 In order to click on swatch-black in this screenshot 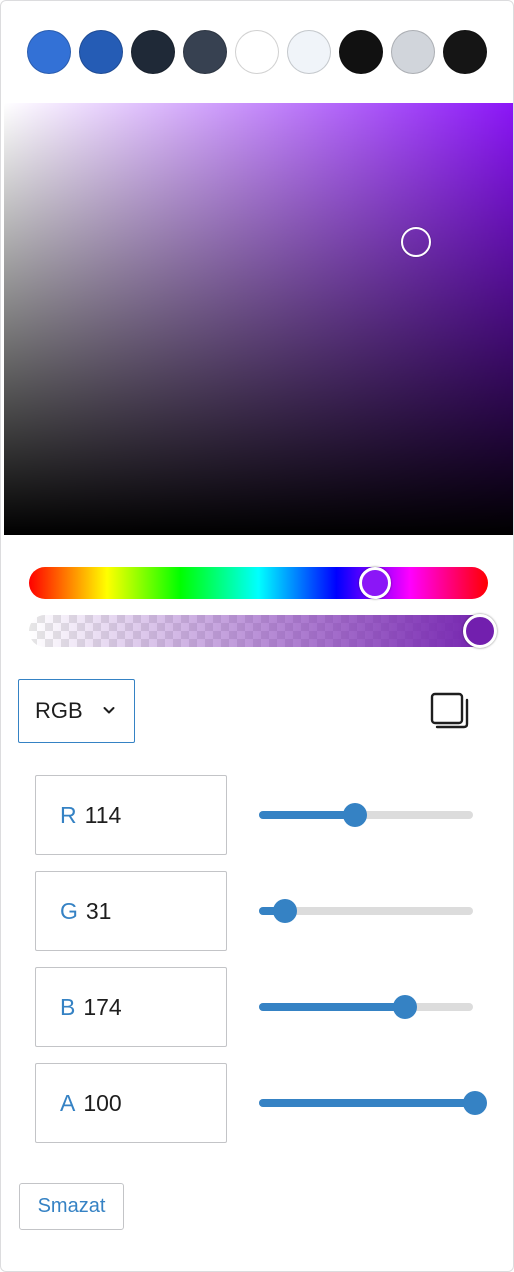, I will do `click(361, 52)`.